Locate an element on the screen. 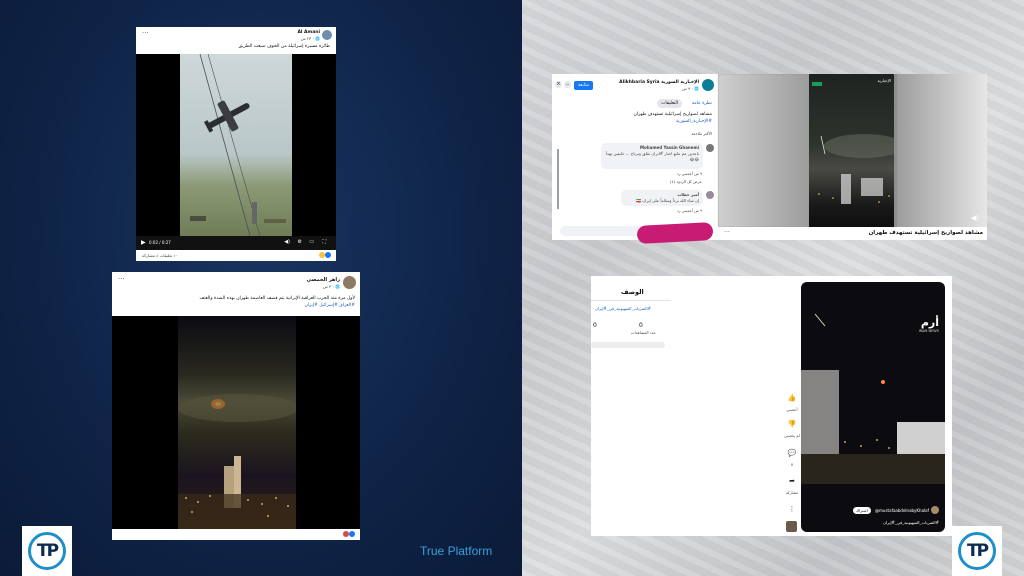  description-expand-bar is located at coordinates (628, 345).